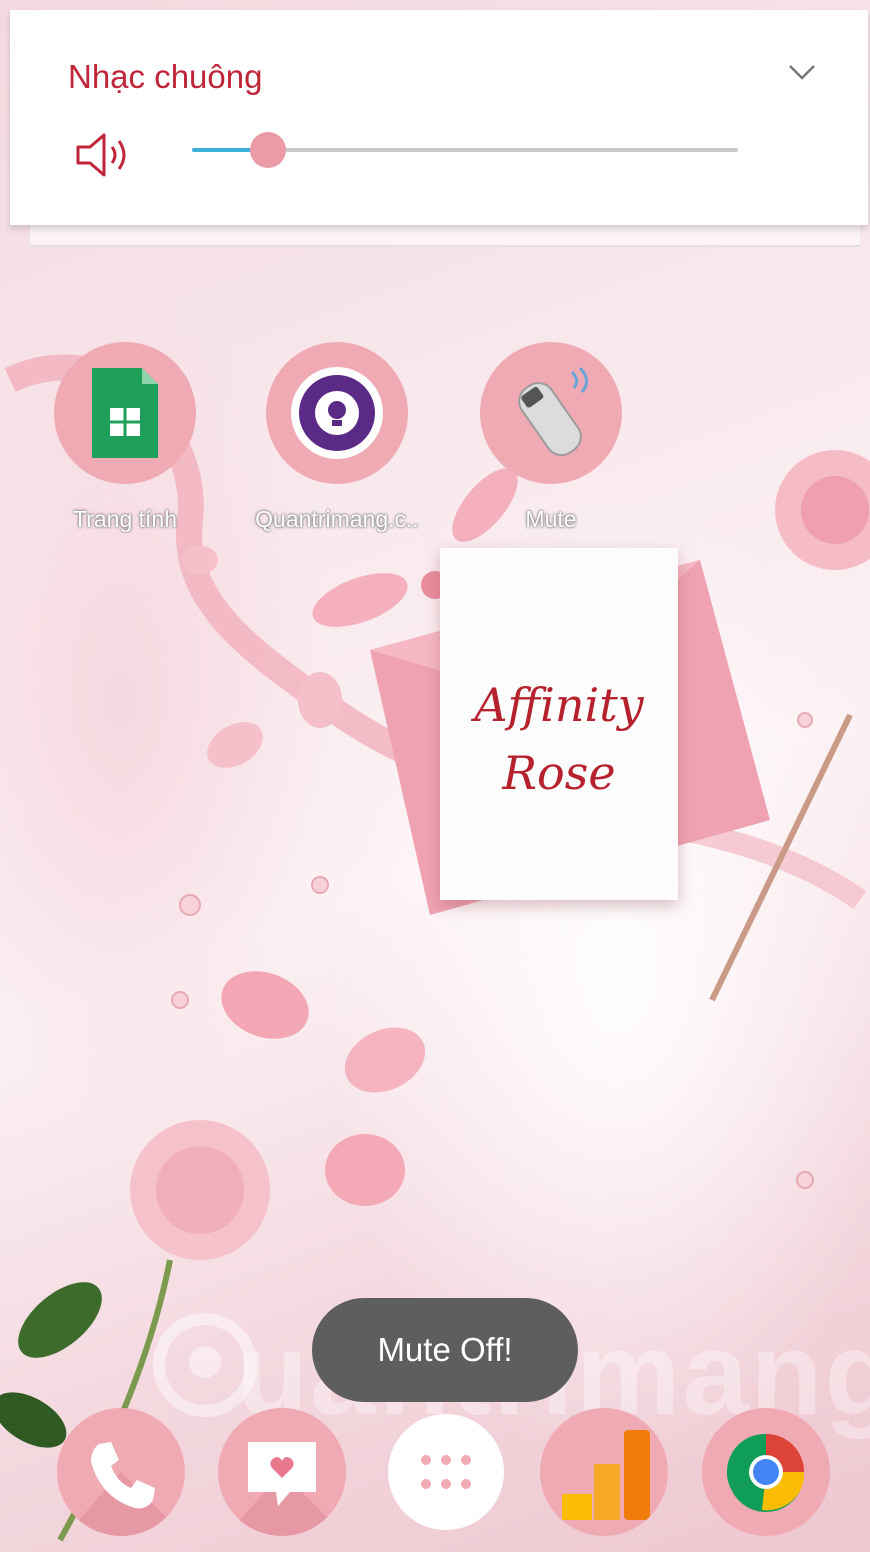  What do you see at coordinates (439, 117) in the screenshot?
I see `volume-panel: Nhạc chuông` at bounding box center [439, 117].